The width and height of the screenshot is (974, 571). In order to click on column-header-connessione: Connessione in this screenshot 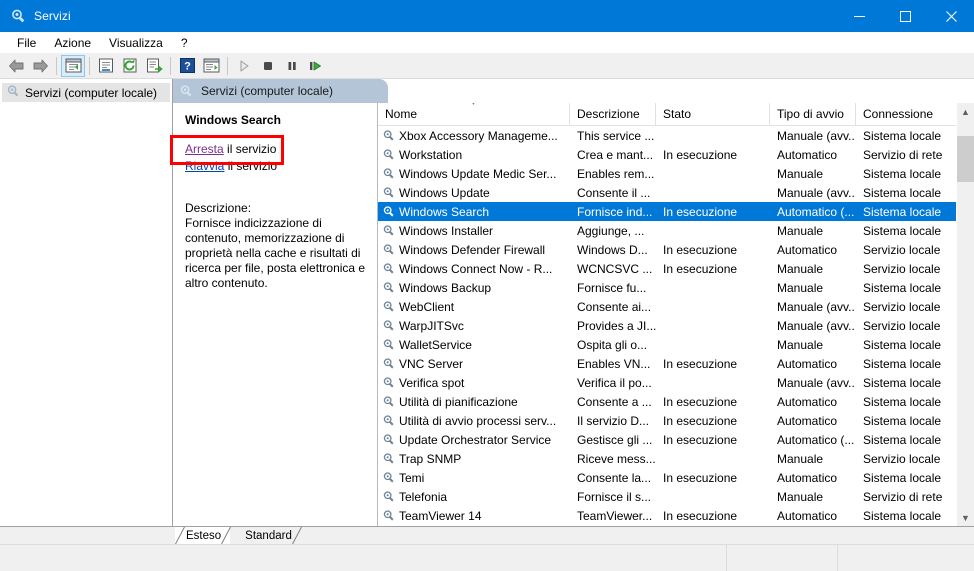, I will do `click(906, 114)`.